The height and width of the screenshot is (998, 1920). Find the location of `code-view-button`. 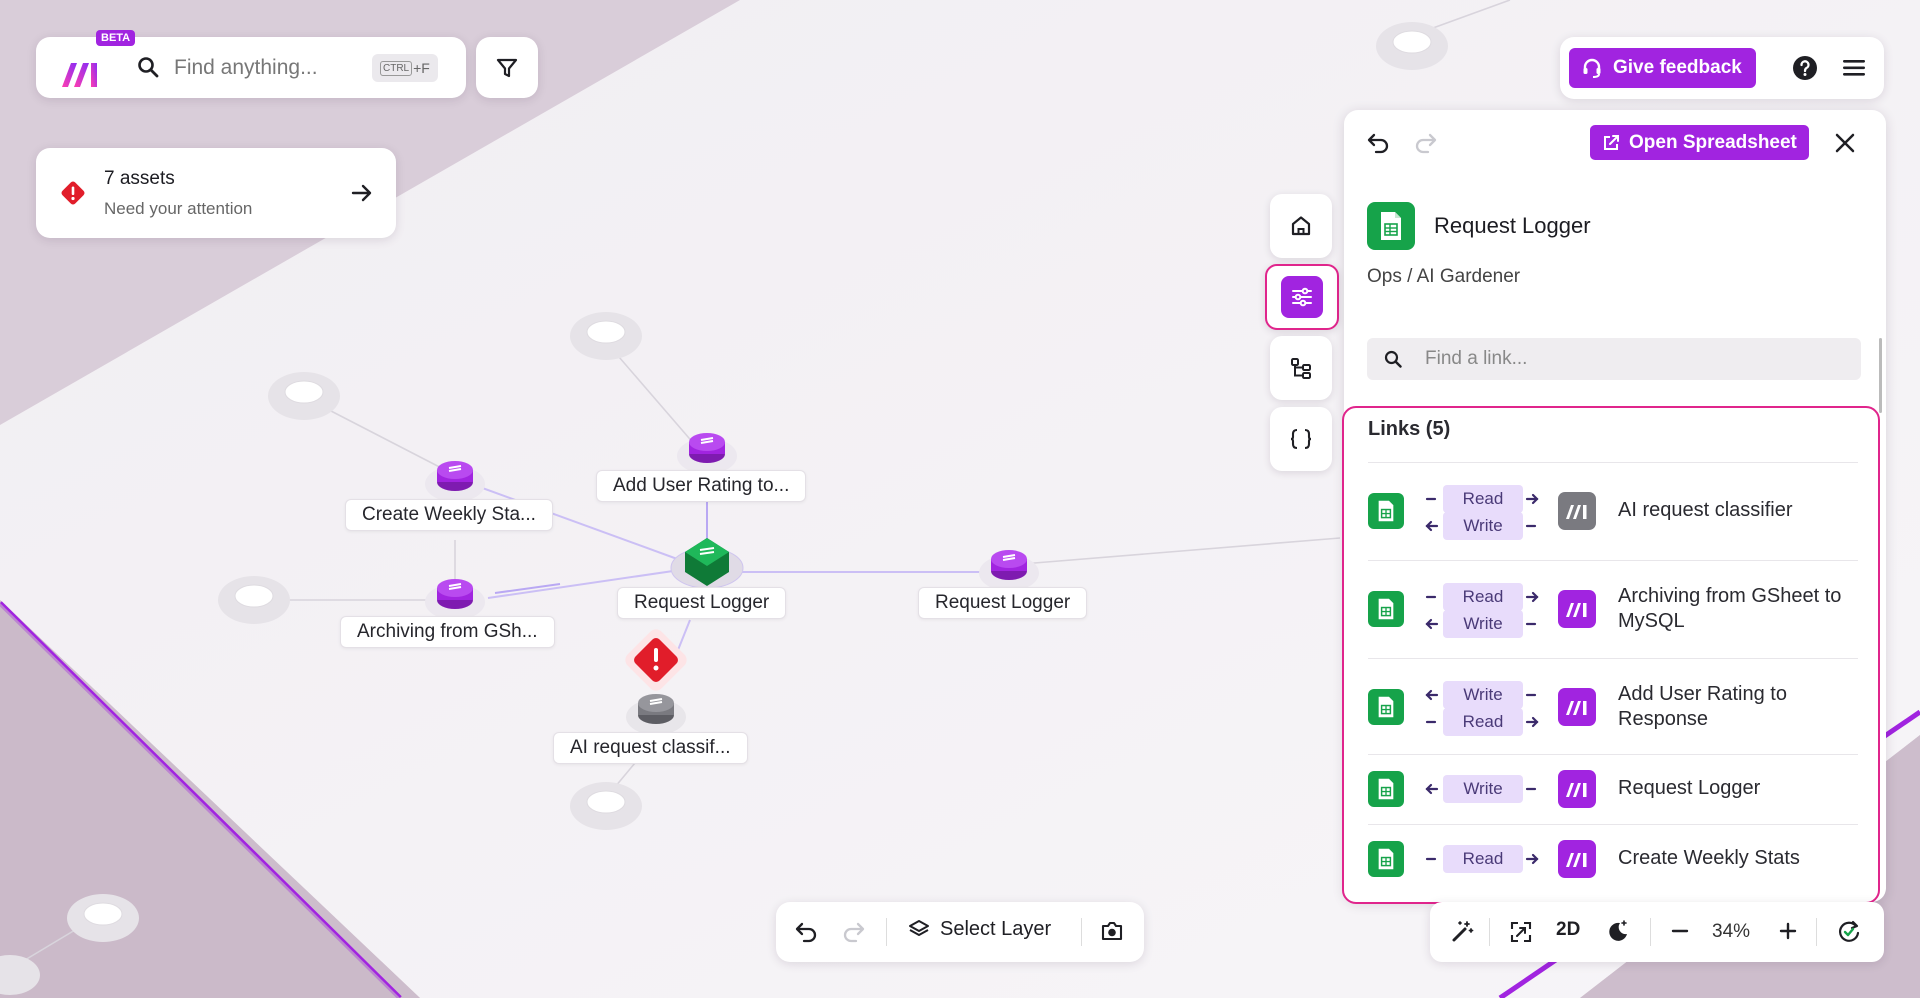

code-view-button is located at coordinates (1301, 439).